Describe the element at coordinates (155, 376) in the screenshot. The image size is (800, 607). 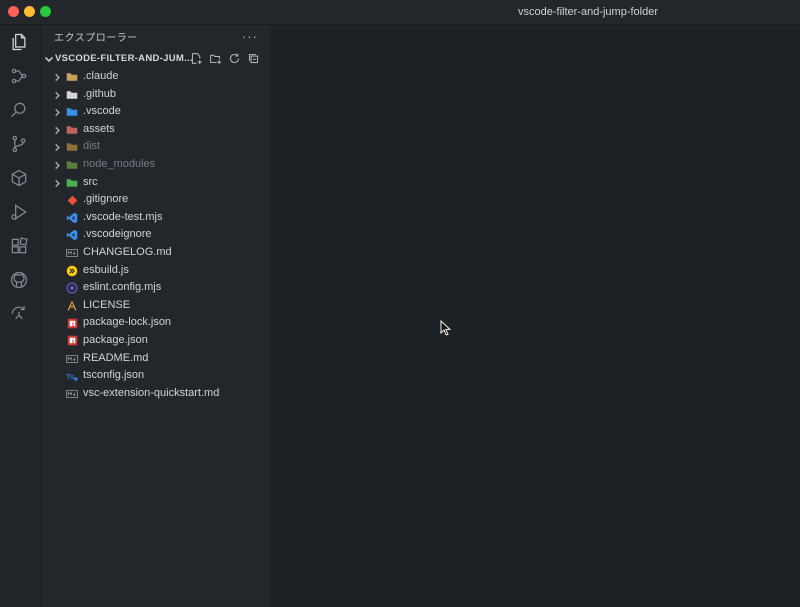
I see `tree-file-row: Ts tsconfig.json` at that location.